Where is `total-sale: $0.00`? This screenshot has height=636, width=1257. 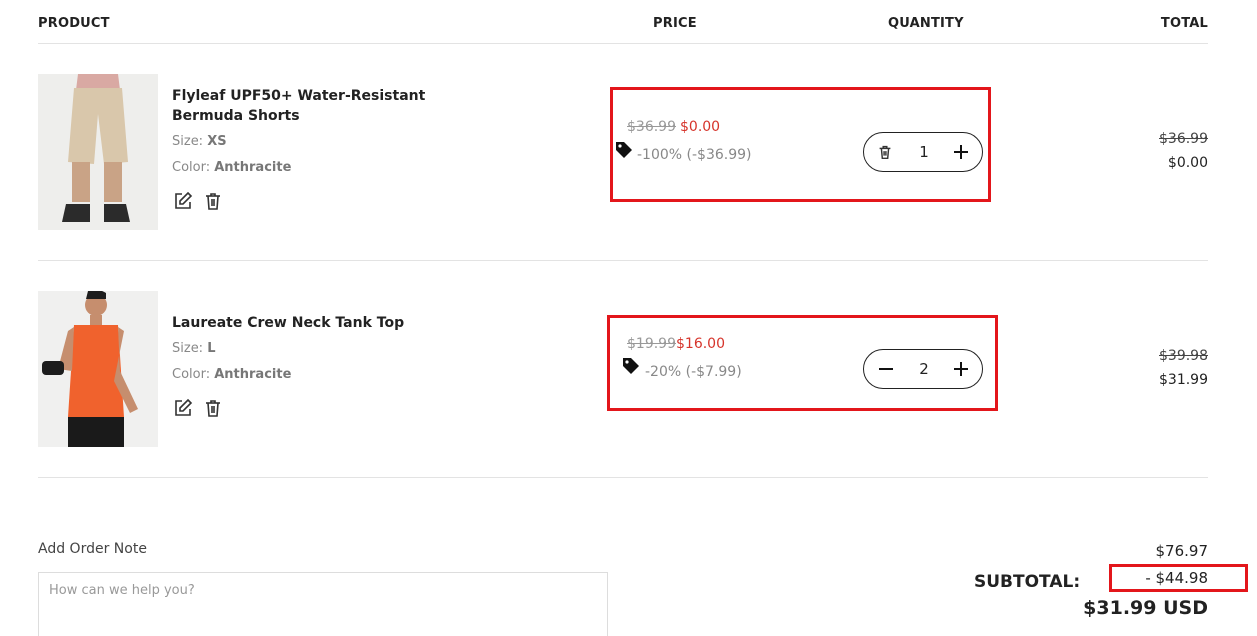
total-sale: $0.00 is located at coordinates (1187, 163).